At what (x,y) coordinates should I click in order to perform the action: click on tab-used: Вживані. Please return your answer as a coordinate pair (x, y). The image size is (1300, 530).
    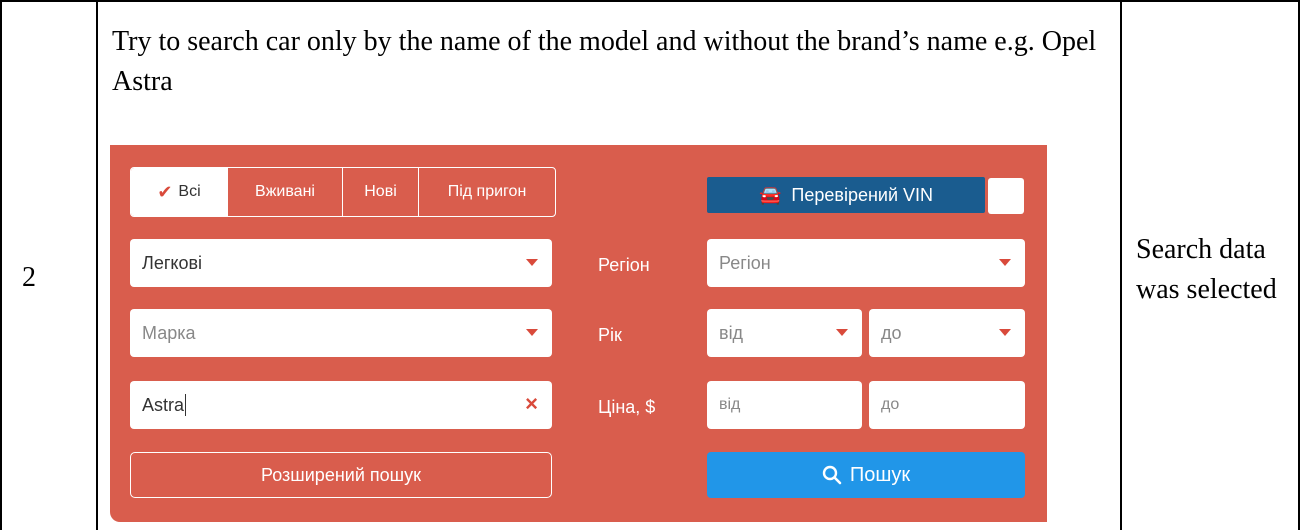
    Looking at the image, I should click on (284, 192).